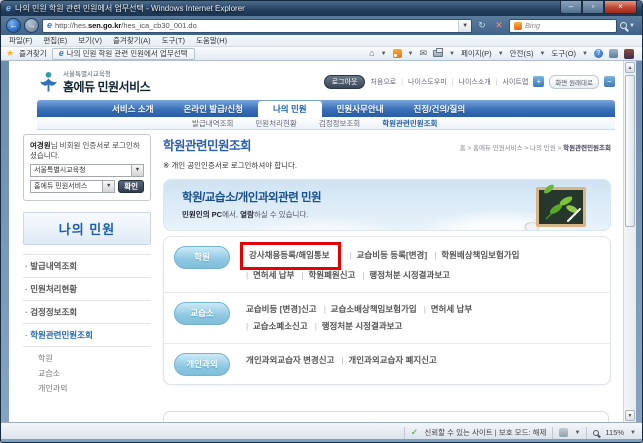 This screenshot has height=443, width=643. Describe the element at coordinates (87, 290) in the screenshot. I see `sidebar-item-processing-status: 민원처리현황` at that location.